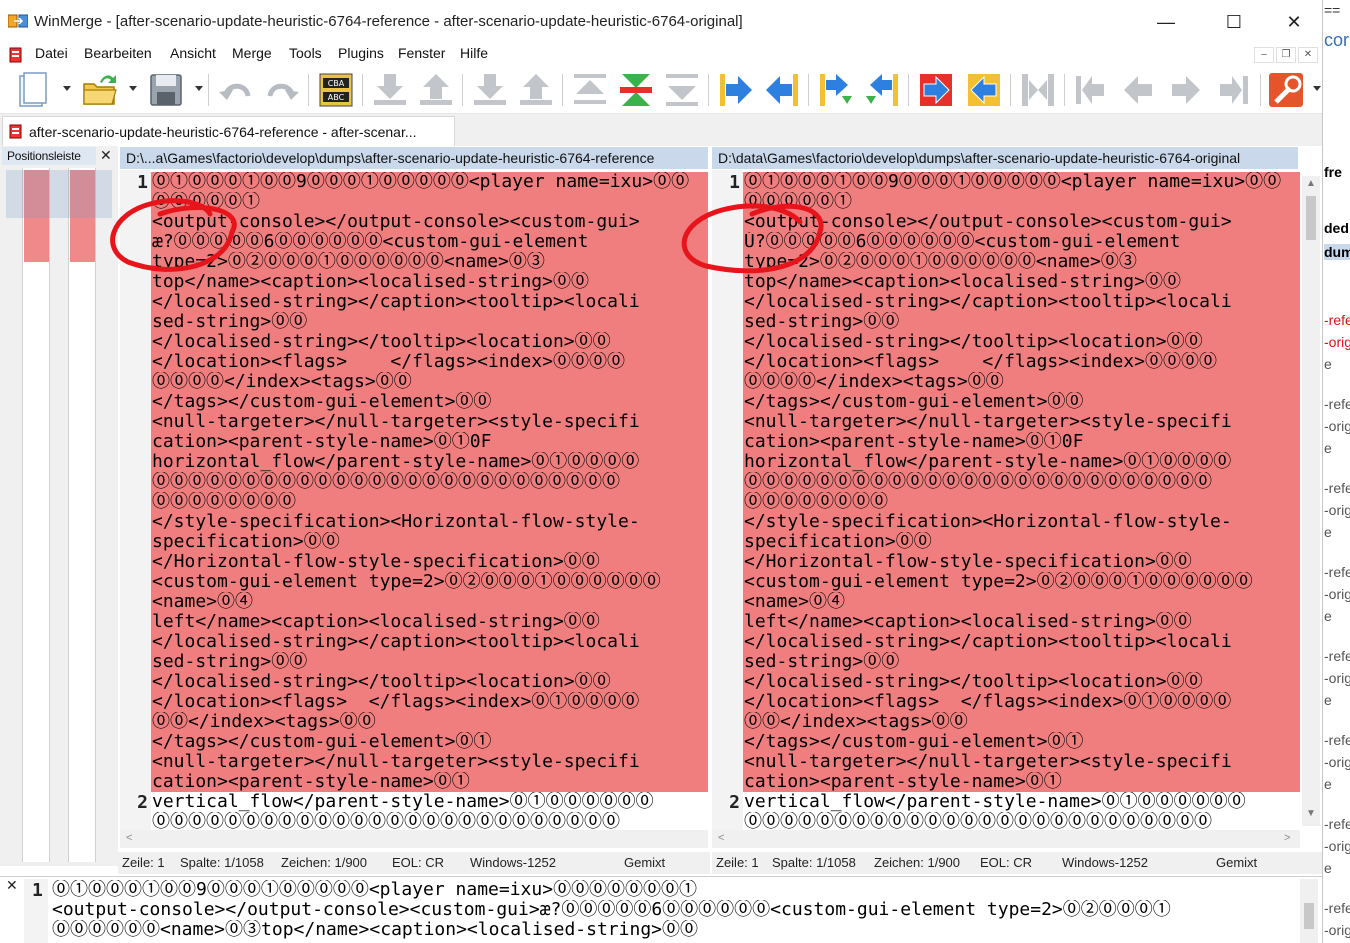  What do you see at coordinates (118, 53) in the screenshot?
I see `menu-bearbeiten: Bearbeiten` at bounding box center [118, 53].